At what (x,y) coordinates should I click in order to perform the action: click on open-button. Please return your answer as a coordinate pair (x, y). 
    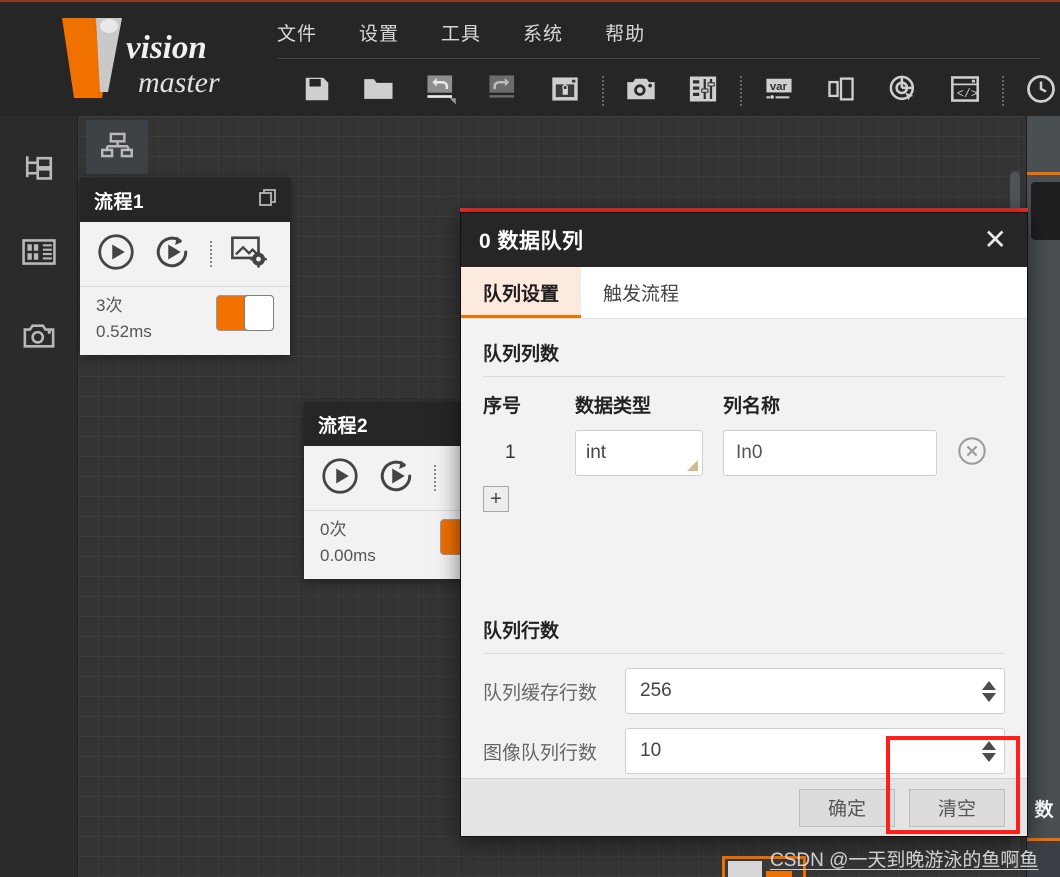
    Looking at the image, I should click on (379, 91).